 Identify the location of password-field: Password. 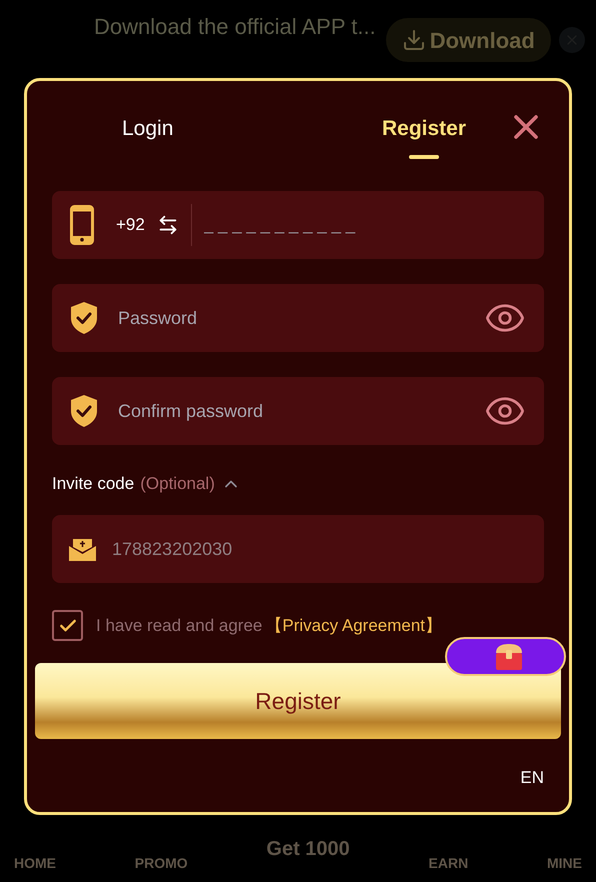
(298, 318).